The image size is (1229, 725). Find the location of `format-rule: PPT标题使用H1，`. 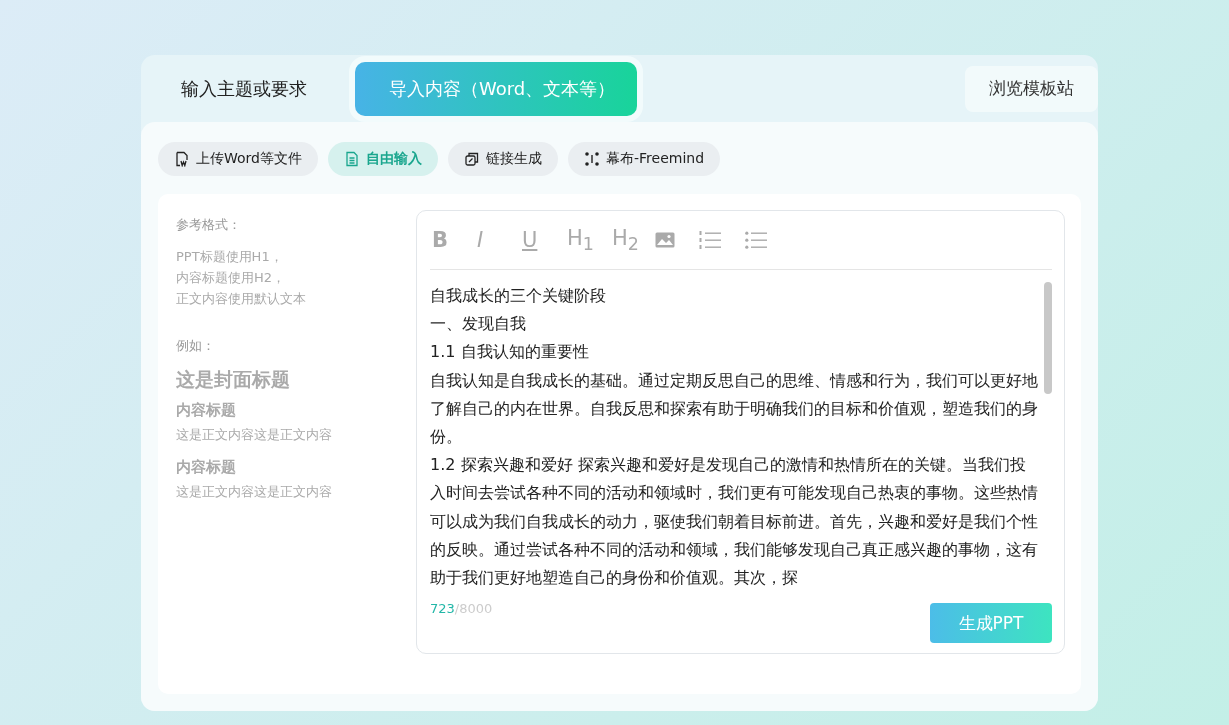

format-rule: PPT标题使用H1， is located at coordinates (230, 257).